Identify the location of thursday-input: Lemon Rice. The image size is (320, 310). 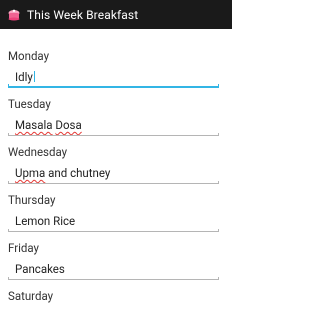
(113, 222).